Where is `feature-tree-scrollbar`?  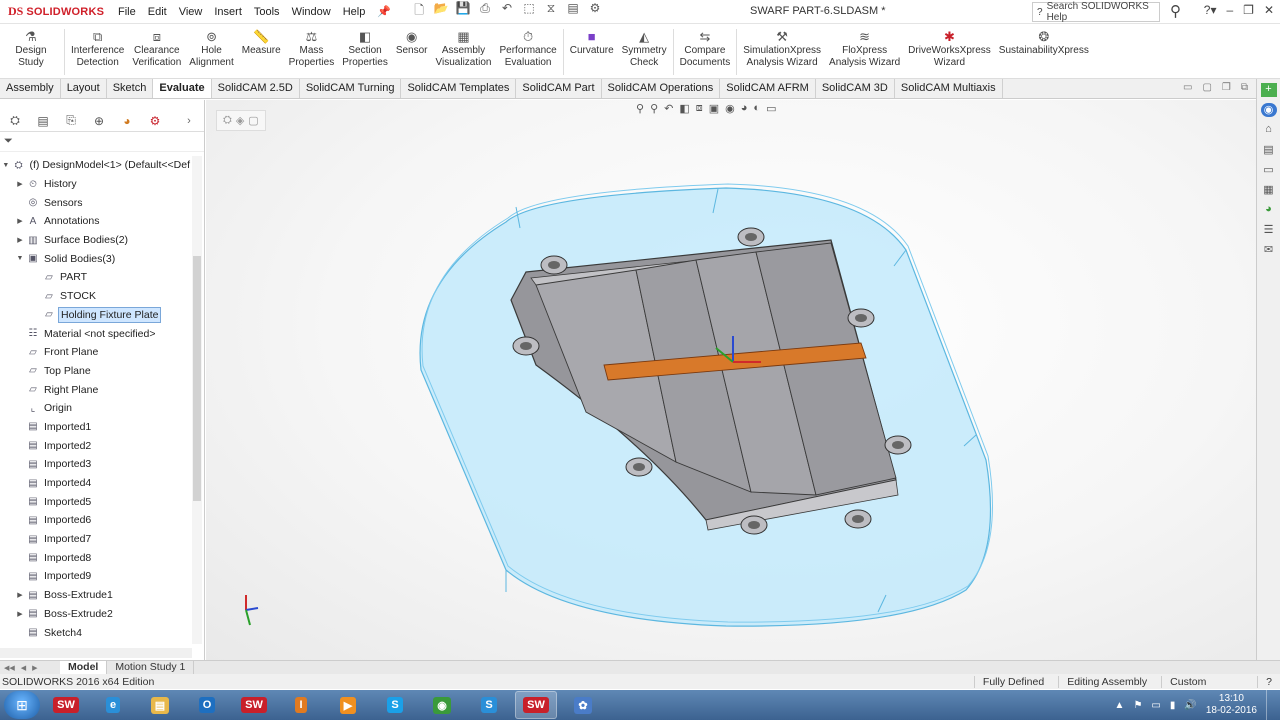 feature-tree-scrollbar is located at coordinates (197, 400).